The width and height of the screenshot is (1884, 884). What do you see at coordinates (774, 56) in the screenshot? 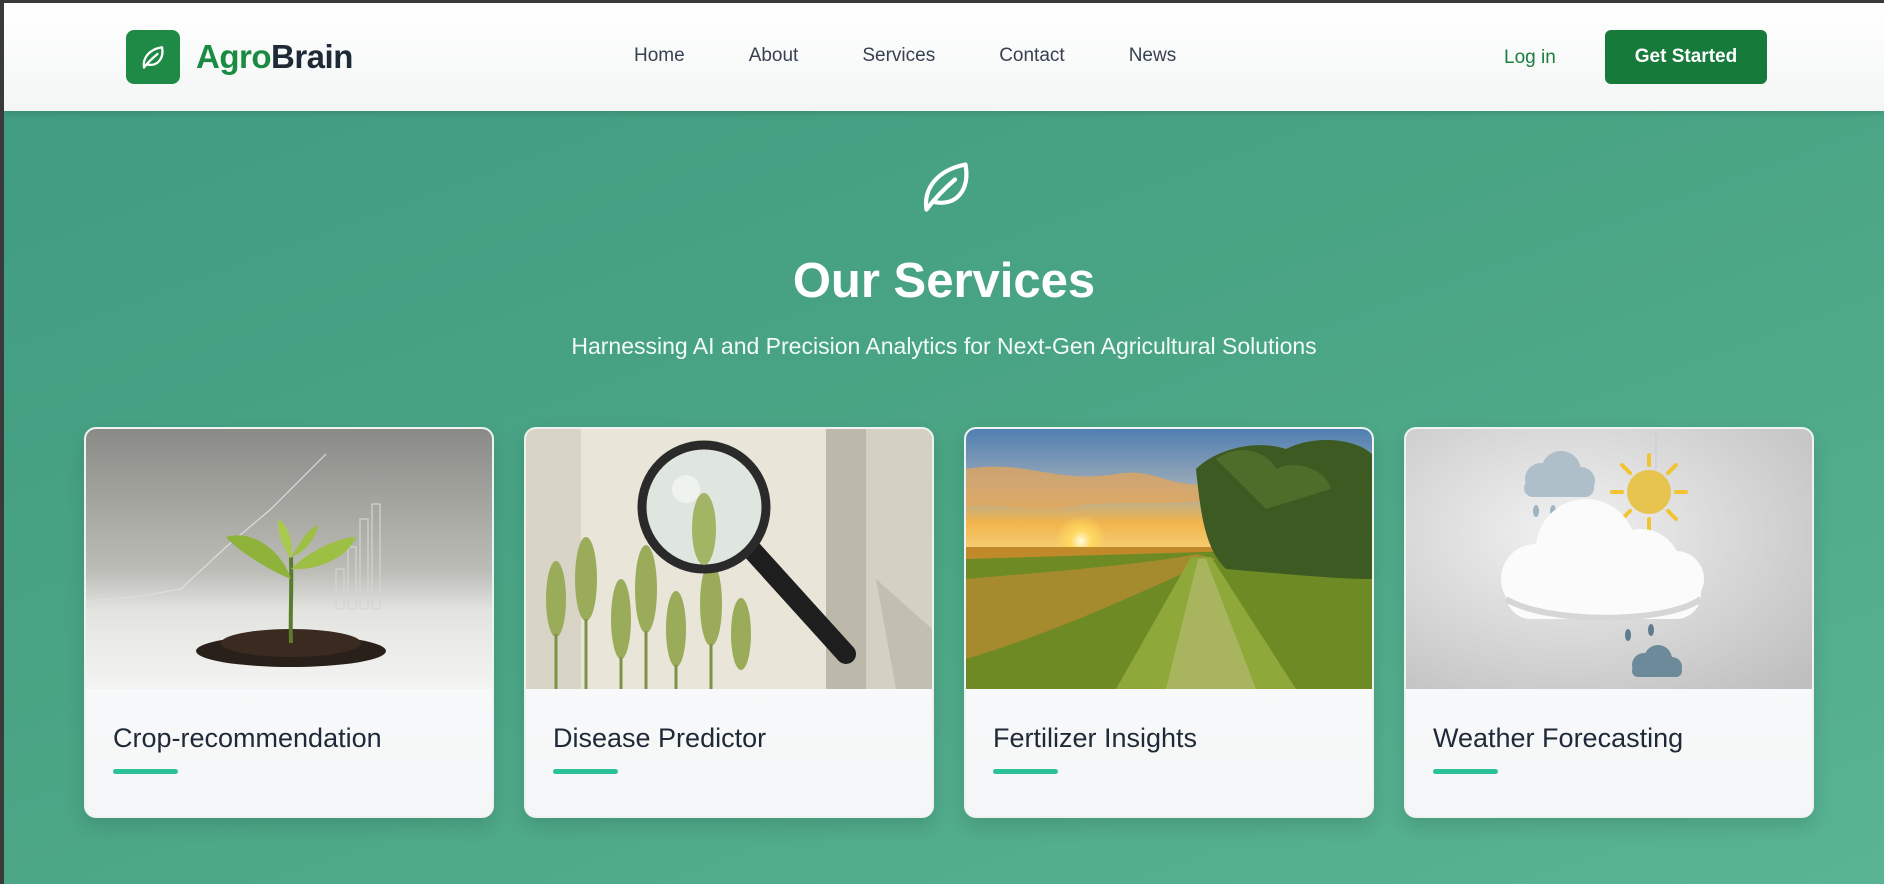
I see `nav-about: About` at bounding box center [774, 56].